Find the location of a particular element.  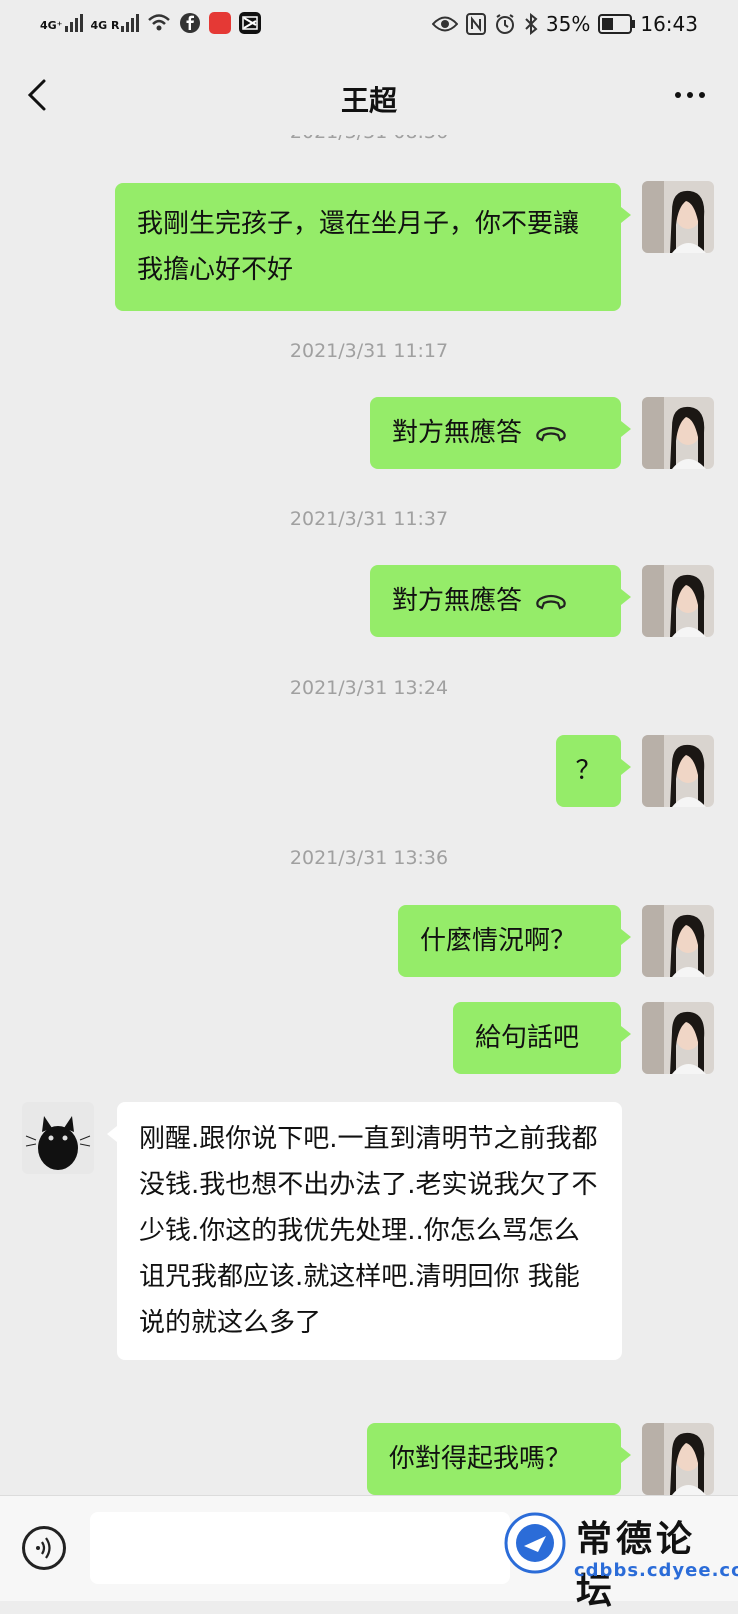

status-right: 35% 16:43 is located at coordinates (564, 24).